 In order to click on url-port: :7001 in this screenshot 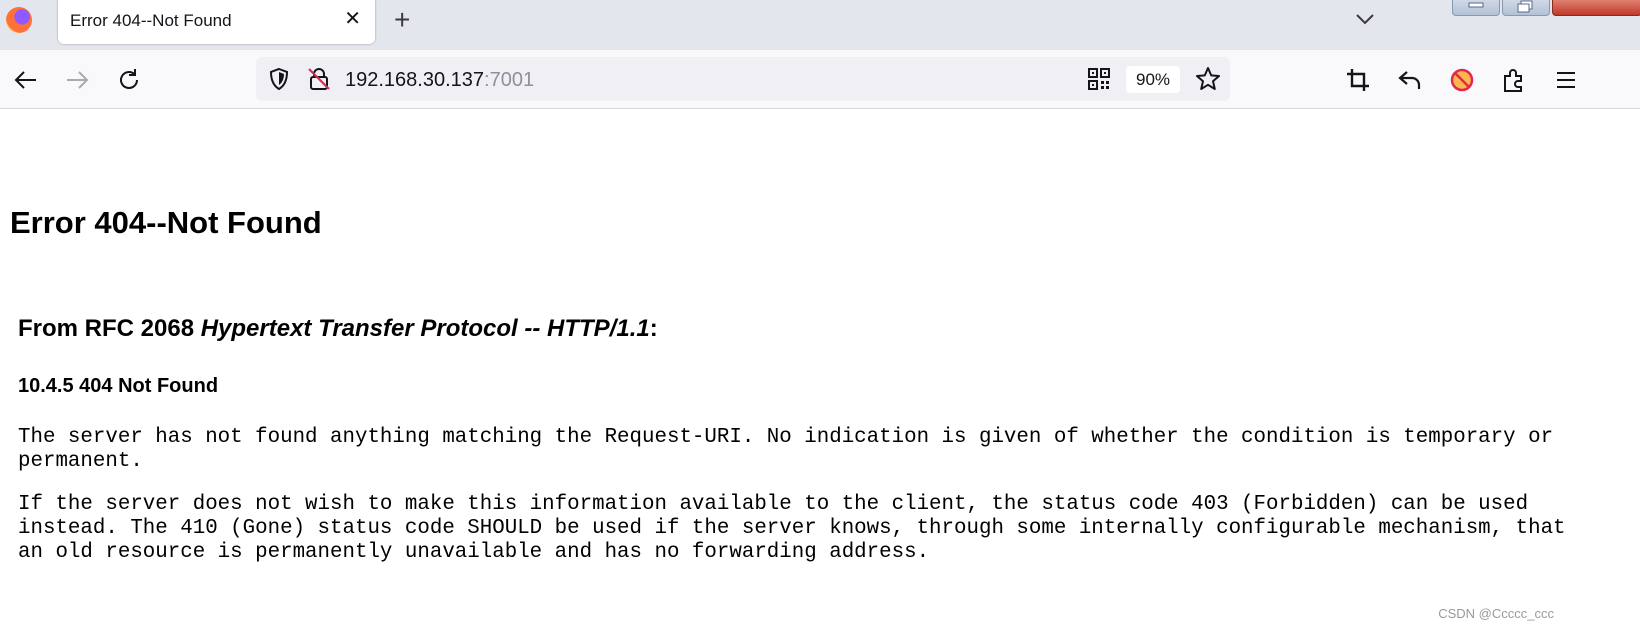, I will do `click(509, 80)`.